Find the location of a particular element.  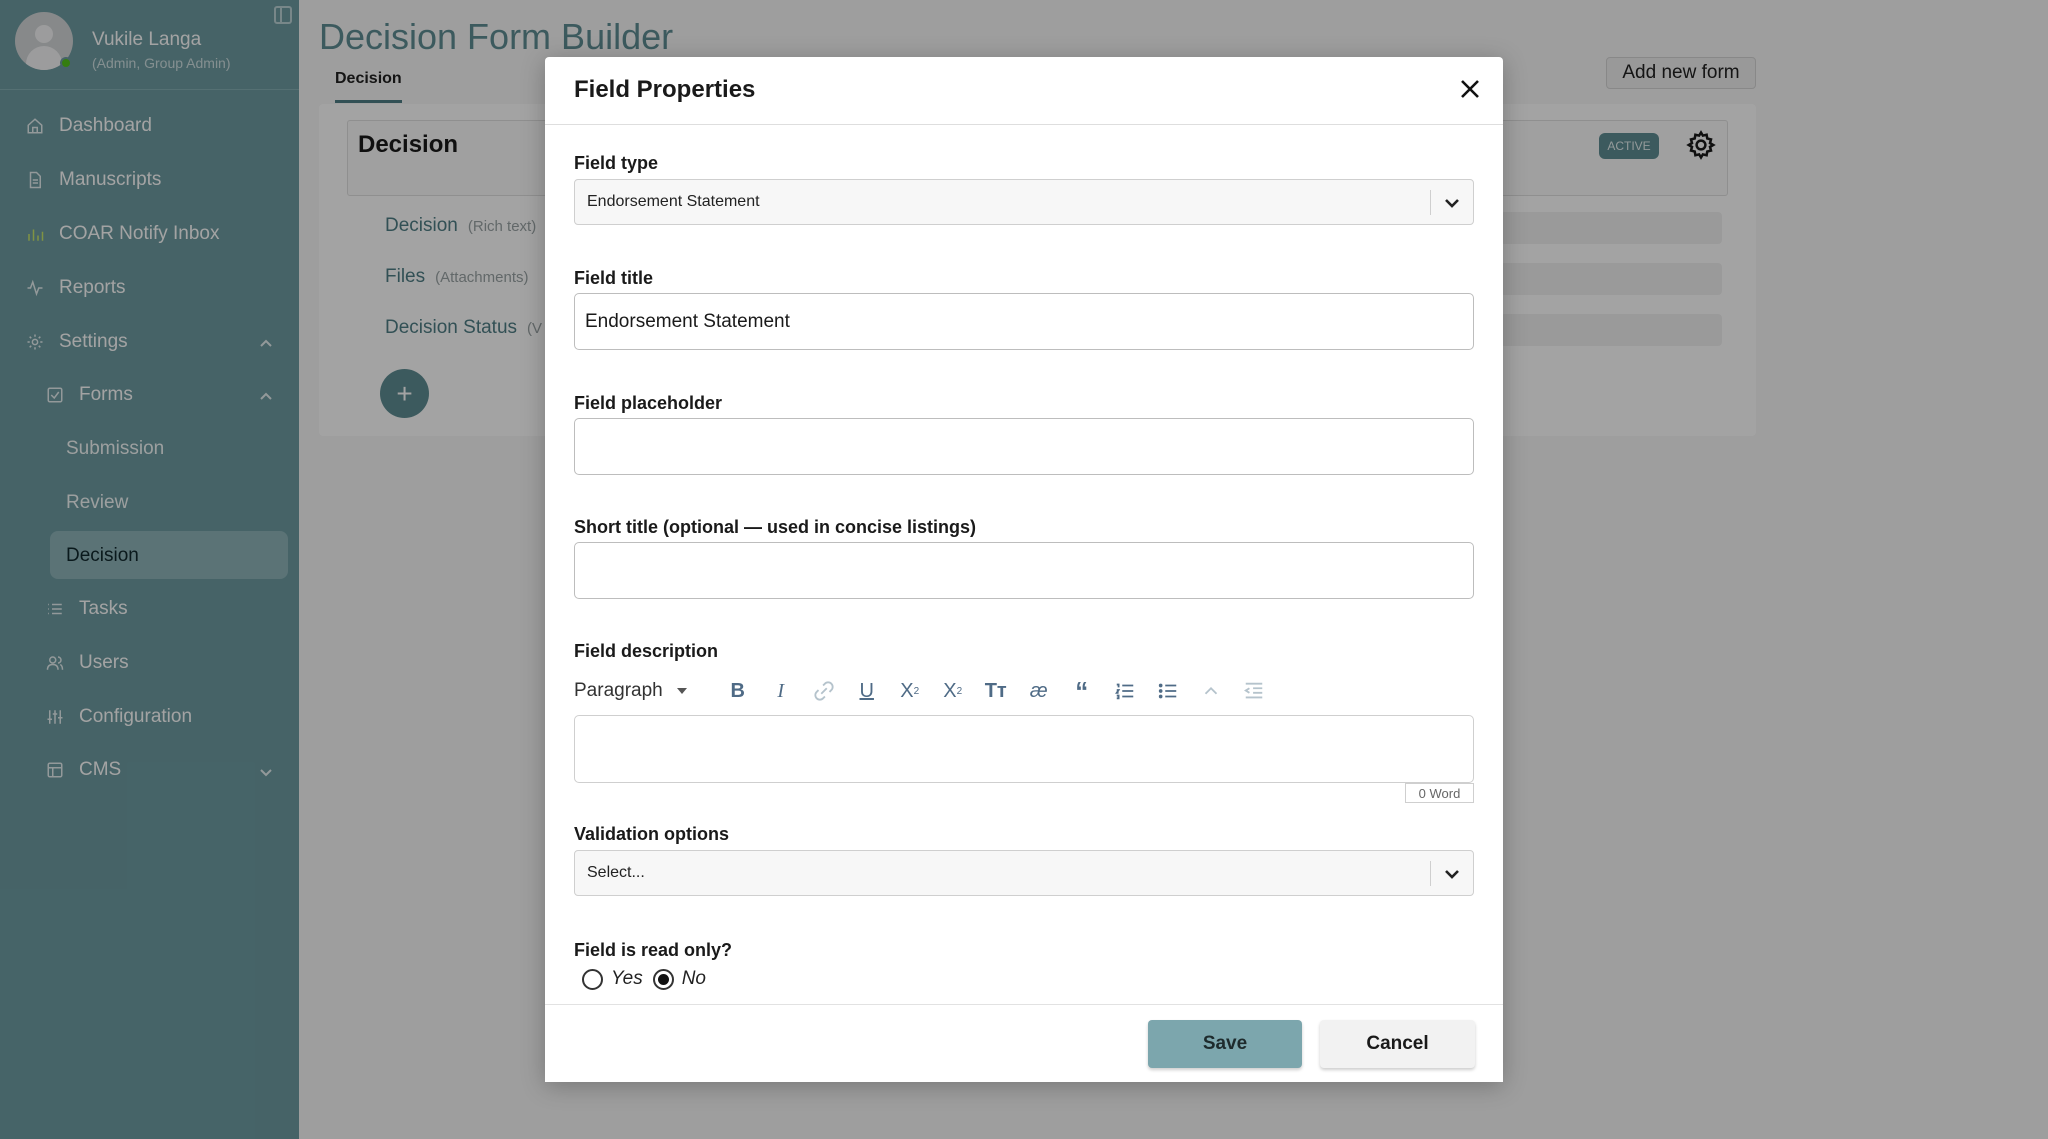

italic-icon: I is located at coordinates (781, 691).